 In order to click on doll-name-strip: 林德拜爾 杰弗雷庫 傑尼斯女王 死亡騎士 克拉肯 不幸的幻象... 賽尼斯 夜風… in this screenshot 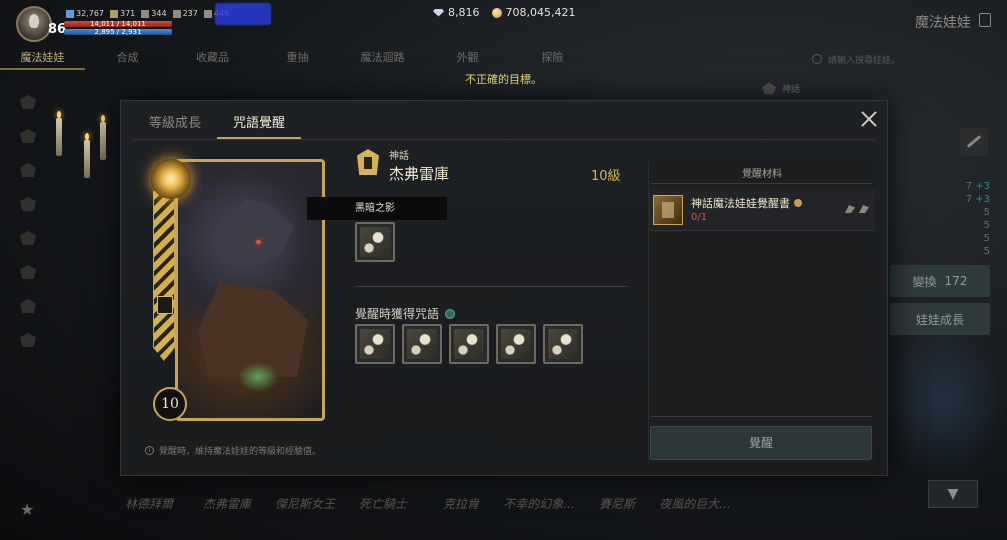, I will do `click(510, 503)`.